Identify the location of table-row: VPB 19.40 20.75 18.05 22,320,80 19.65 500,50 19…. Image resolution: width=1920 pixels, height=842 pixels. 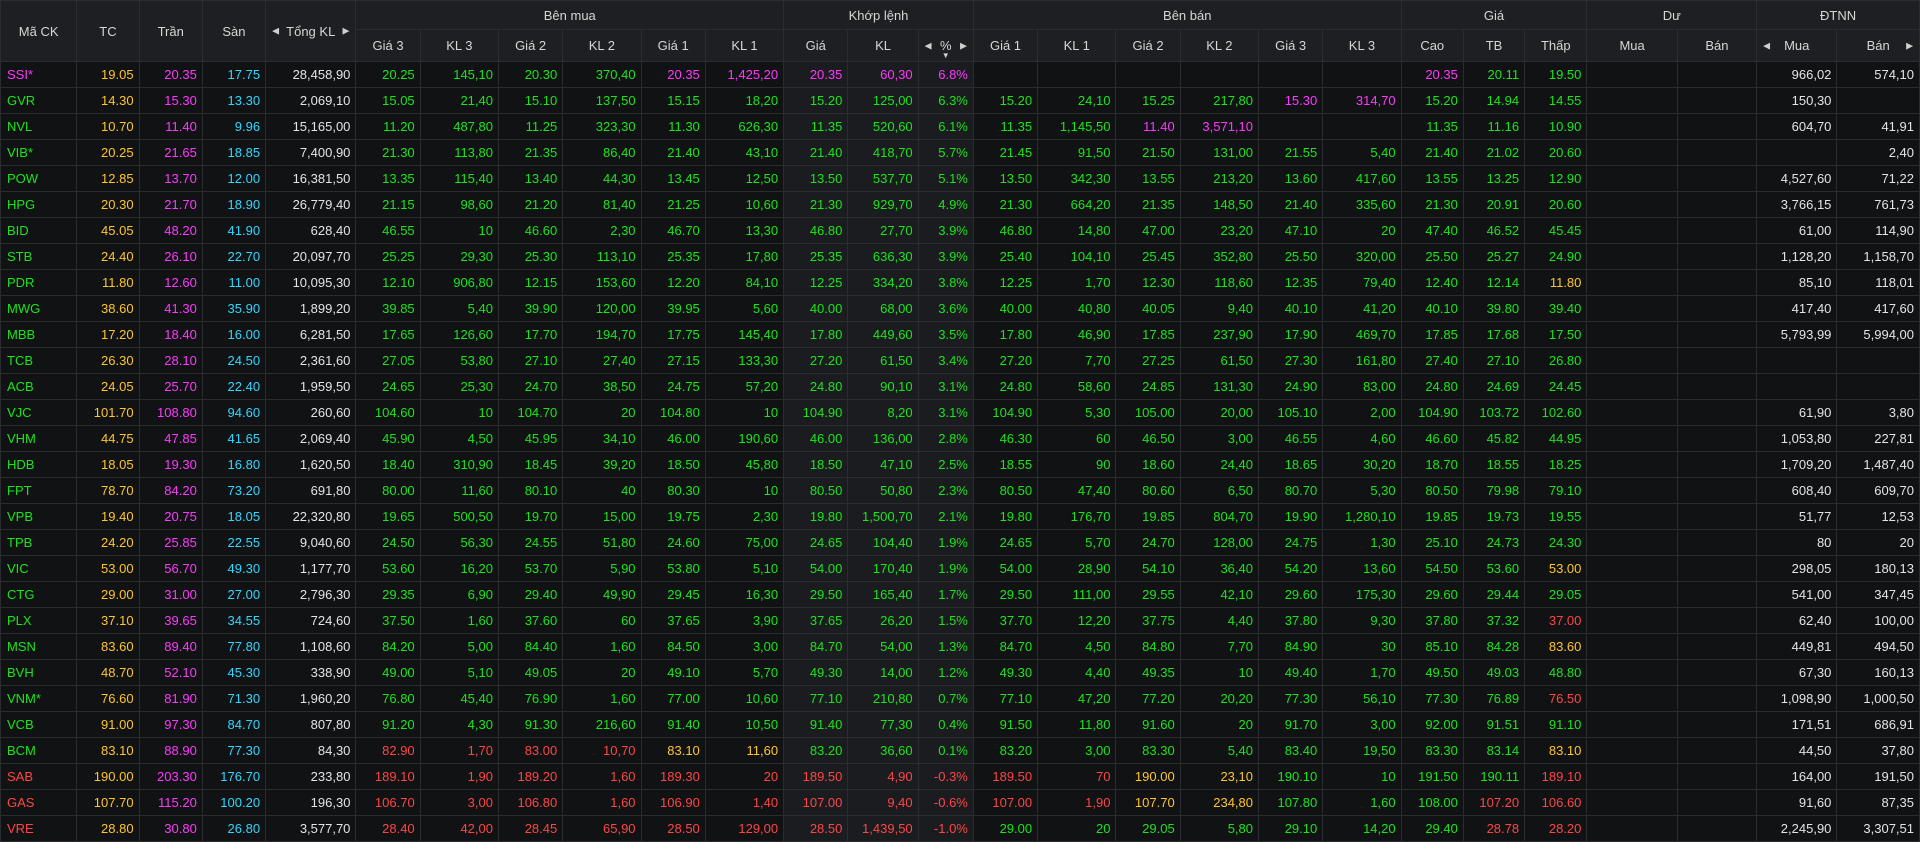
(960, 516).